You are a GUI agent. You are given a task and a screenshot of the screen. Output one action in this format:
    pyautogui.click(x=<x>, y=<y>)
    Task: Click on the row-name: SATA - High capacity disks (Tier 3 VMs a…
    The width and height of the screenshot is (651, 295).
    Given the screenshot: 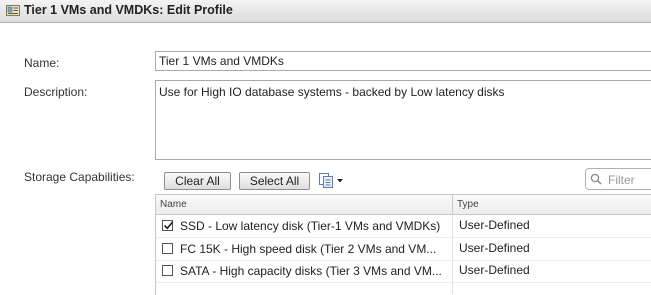 What is the action you would take?
    pyautogui.click(x=311, y=271)
    